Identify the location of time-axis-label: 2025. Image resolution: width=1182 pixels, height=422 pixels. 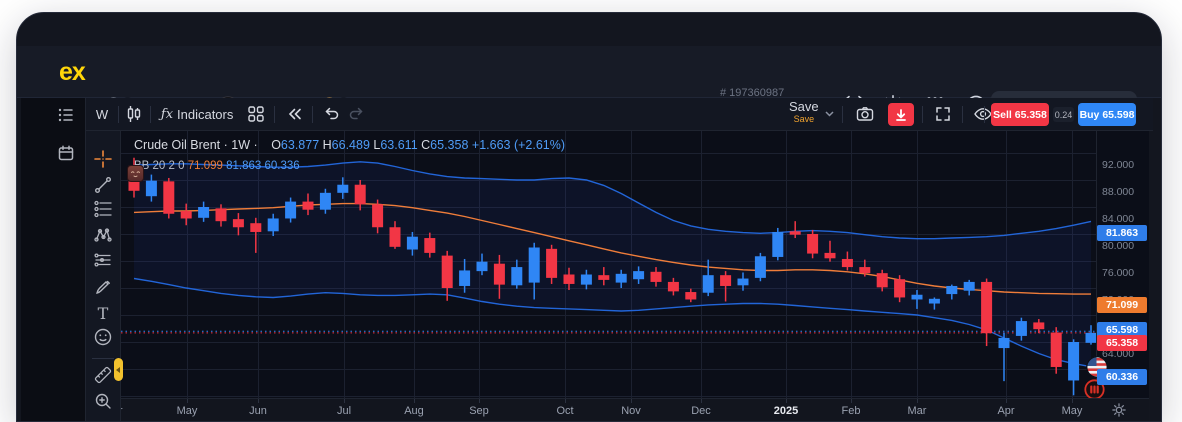
(786, 411).